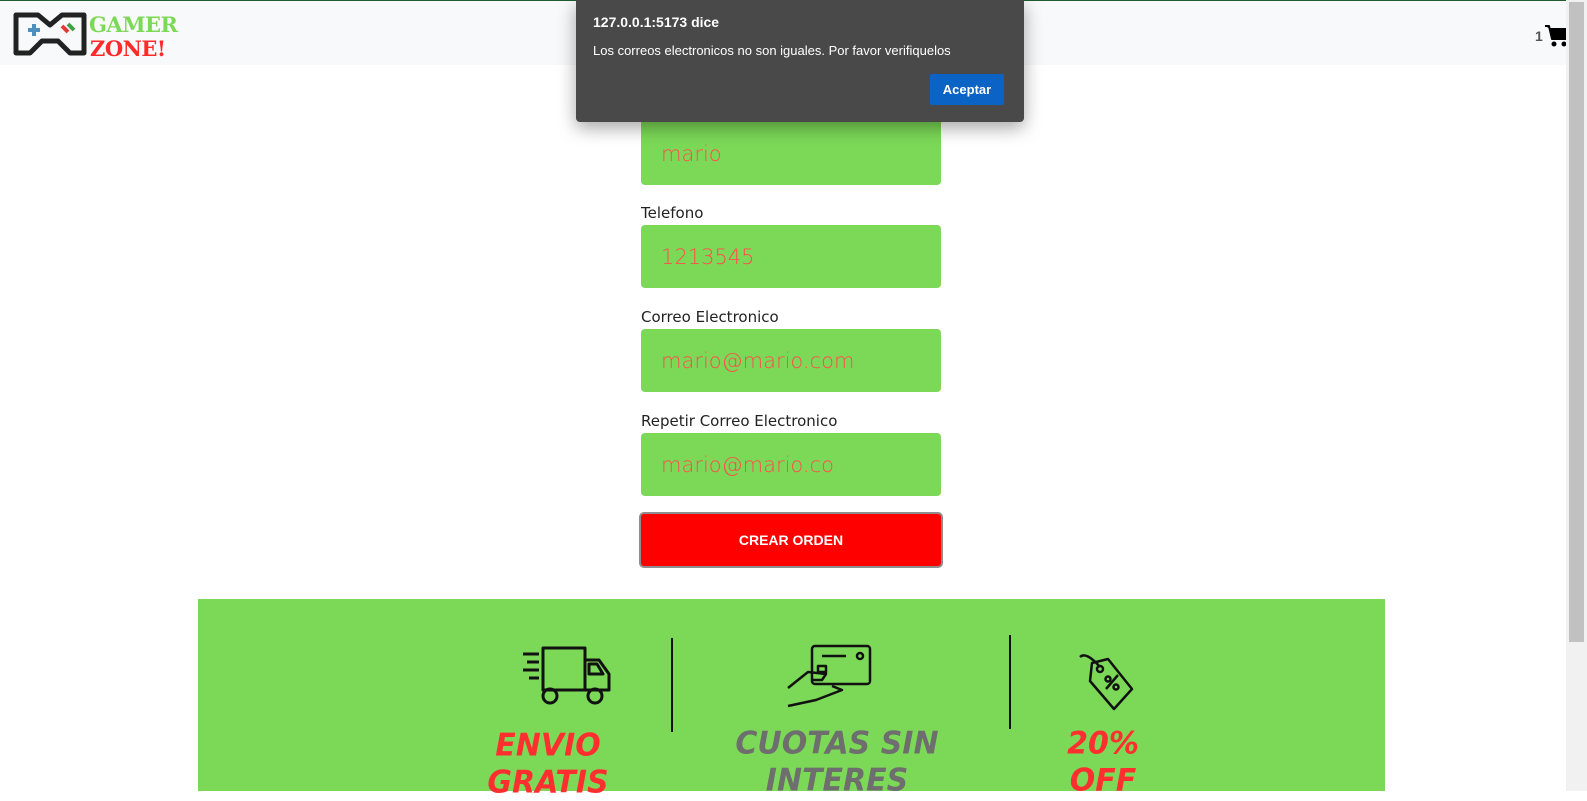 This screenshot has width=1587, height=801. What do you see at coordinates (967, 89) in the screenshot?
I see `dialog-accept-button: Aceptar` at bounding box center [967, 89].